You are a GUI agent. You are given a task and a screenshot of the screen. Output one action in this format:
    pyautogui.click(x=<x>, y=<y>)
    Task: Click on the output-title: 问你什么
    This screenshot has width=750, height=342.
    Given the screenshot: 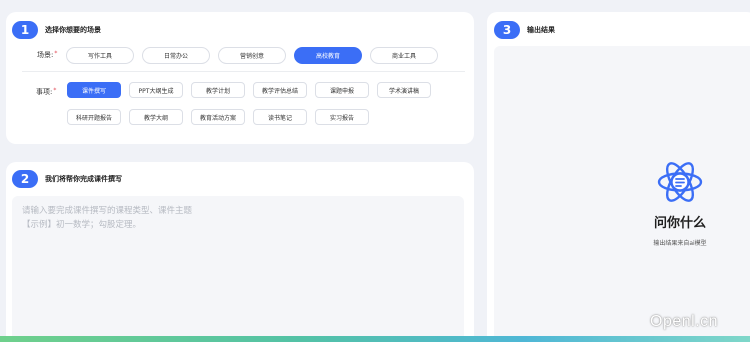 What is the action you would take?
    pyautogui.click(x=679, y=223)
    